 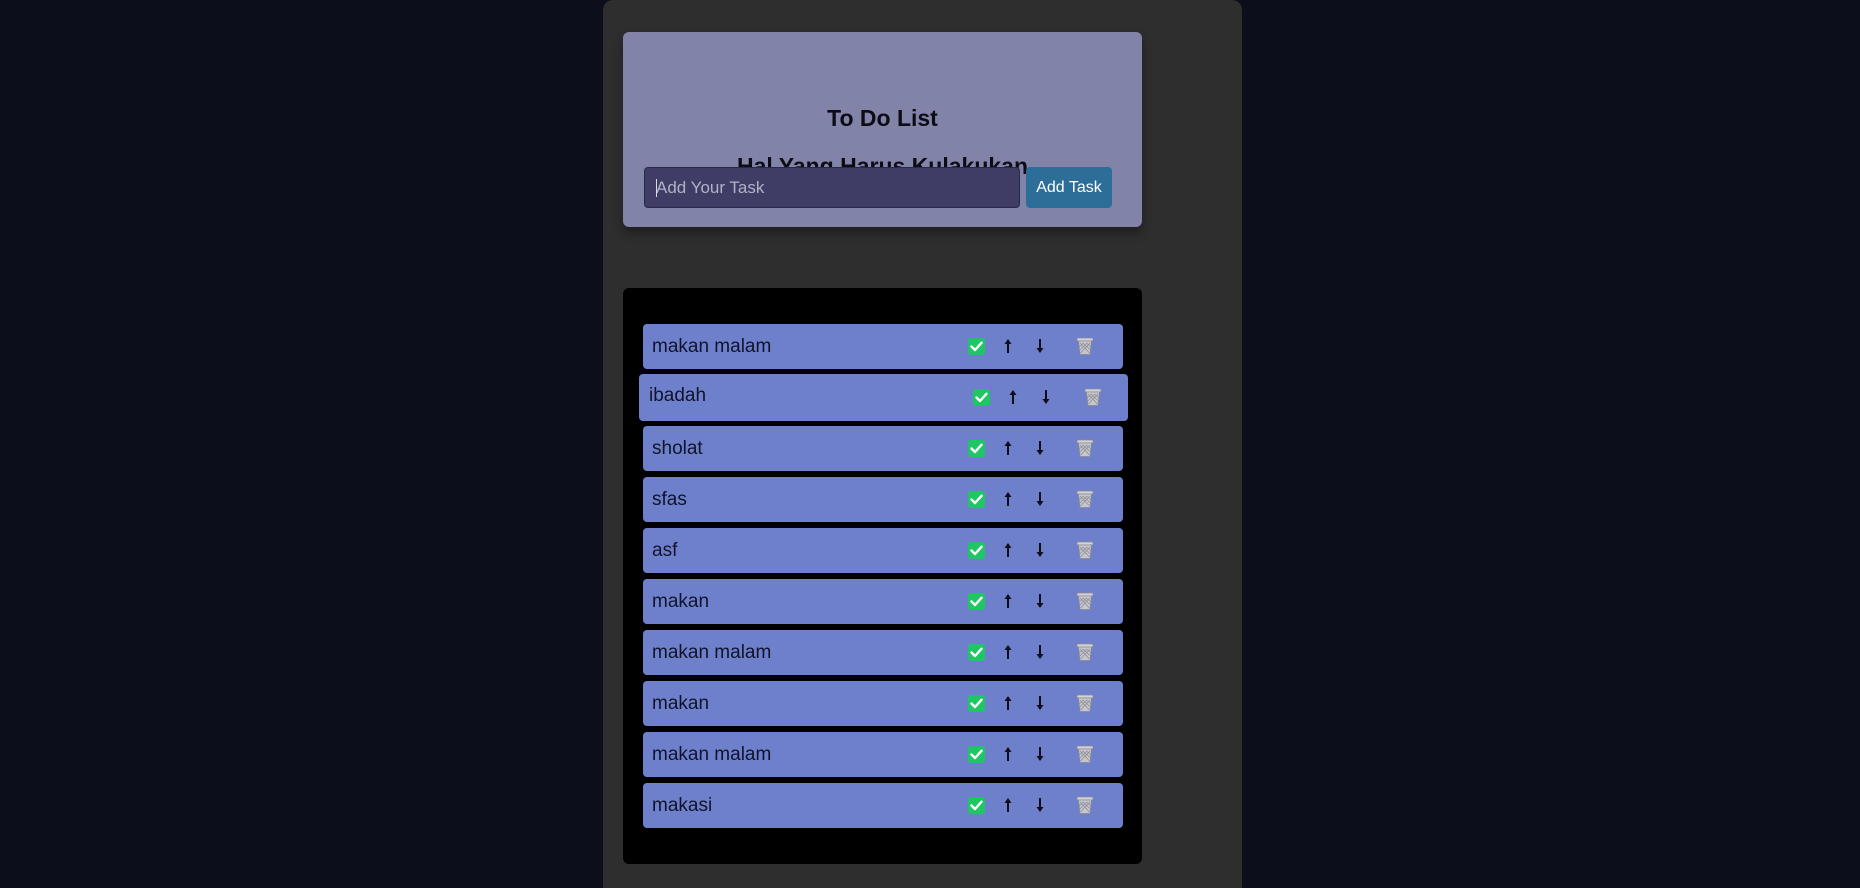 I want to click on task-text: asf, so click(x=665, y=550).